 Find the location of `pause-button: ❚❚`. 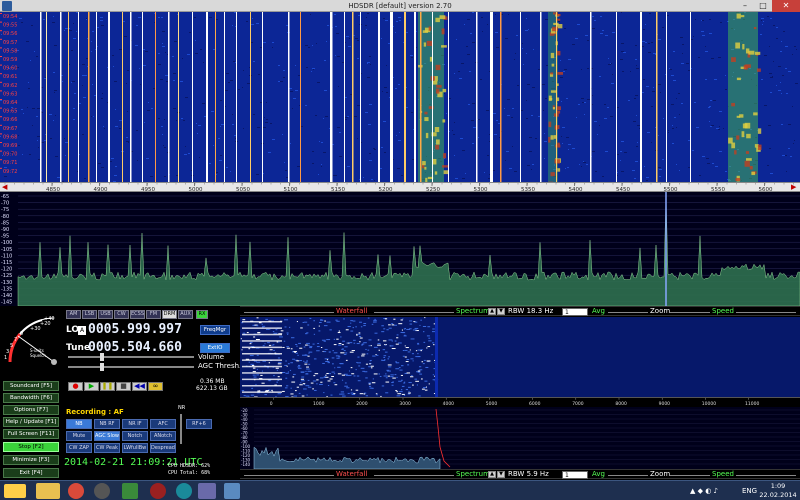

pause-button: ❚❚ is located at coordinates (107, 386).